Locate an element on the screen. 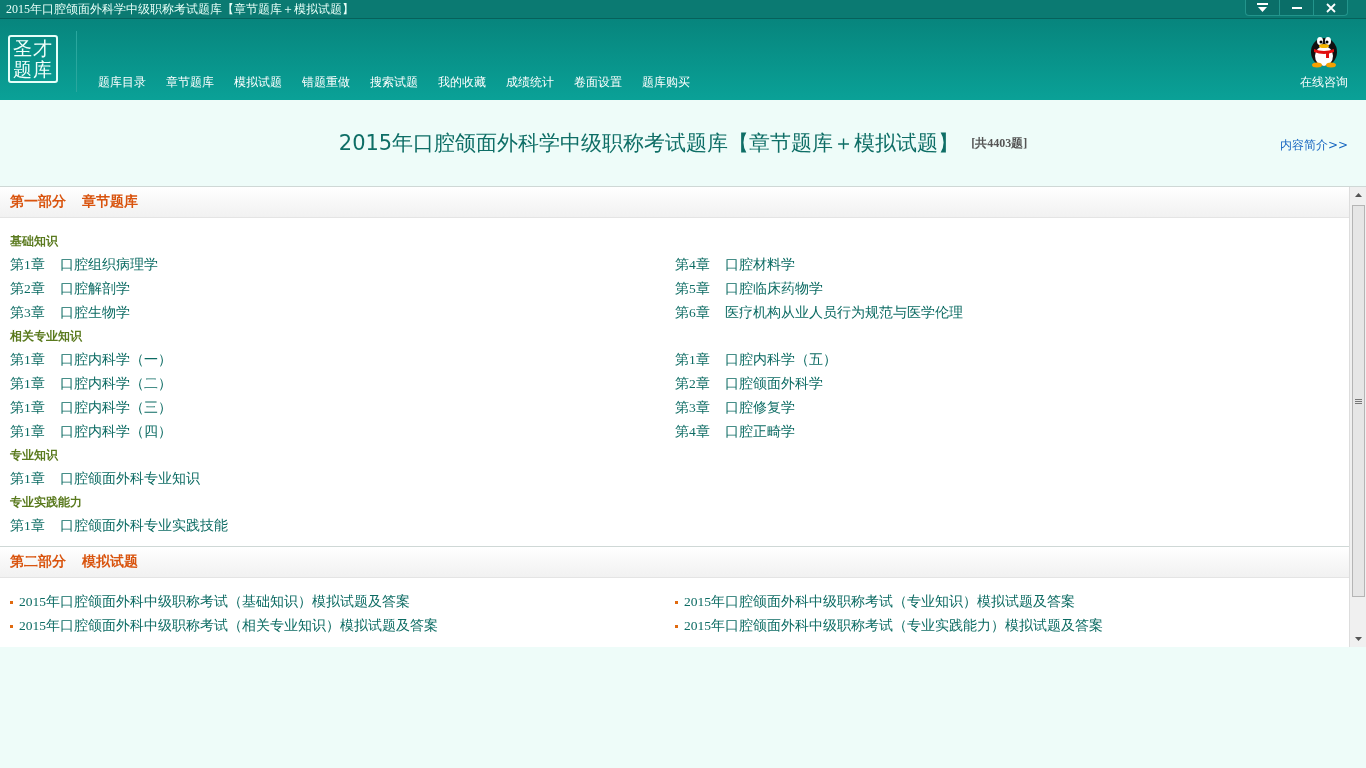  minimize-icon is located at coordinates (1296, 7).